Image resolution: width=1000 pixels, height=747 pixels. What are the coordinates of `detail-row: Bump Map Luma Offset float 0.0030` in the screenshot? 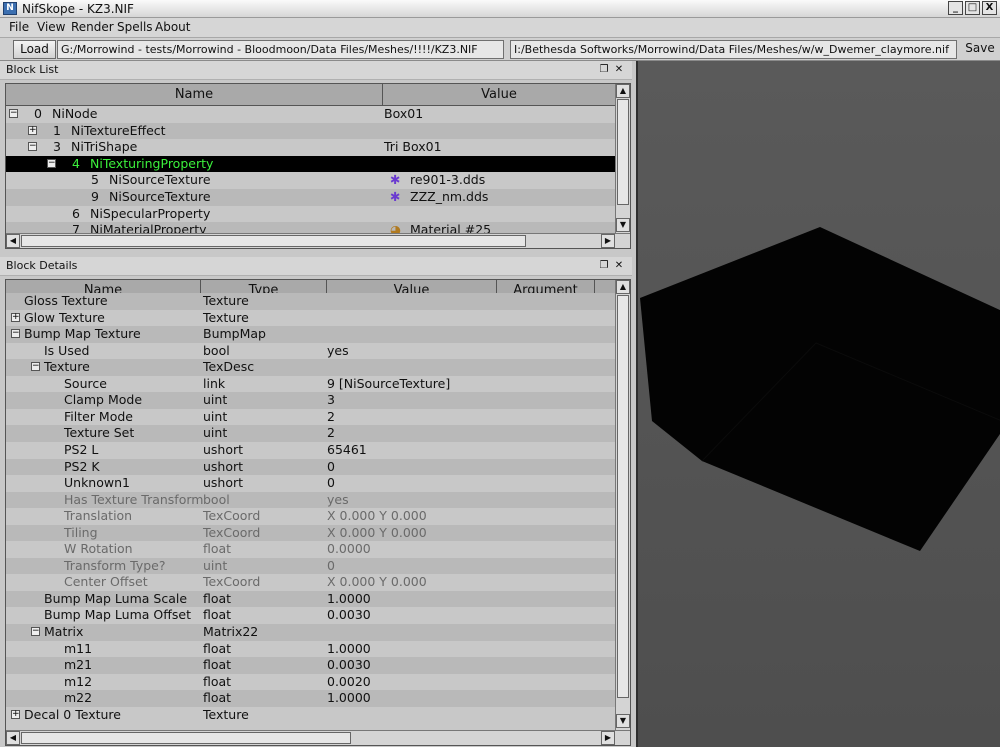 It's located at (311, 615).